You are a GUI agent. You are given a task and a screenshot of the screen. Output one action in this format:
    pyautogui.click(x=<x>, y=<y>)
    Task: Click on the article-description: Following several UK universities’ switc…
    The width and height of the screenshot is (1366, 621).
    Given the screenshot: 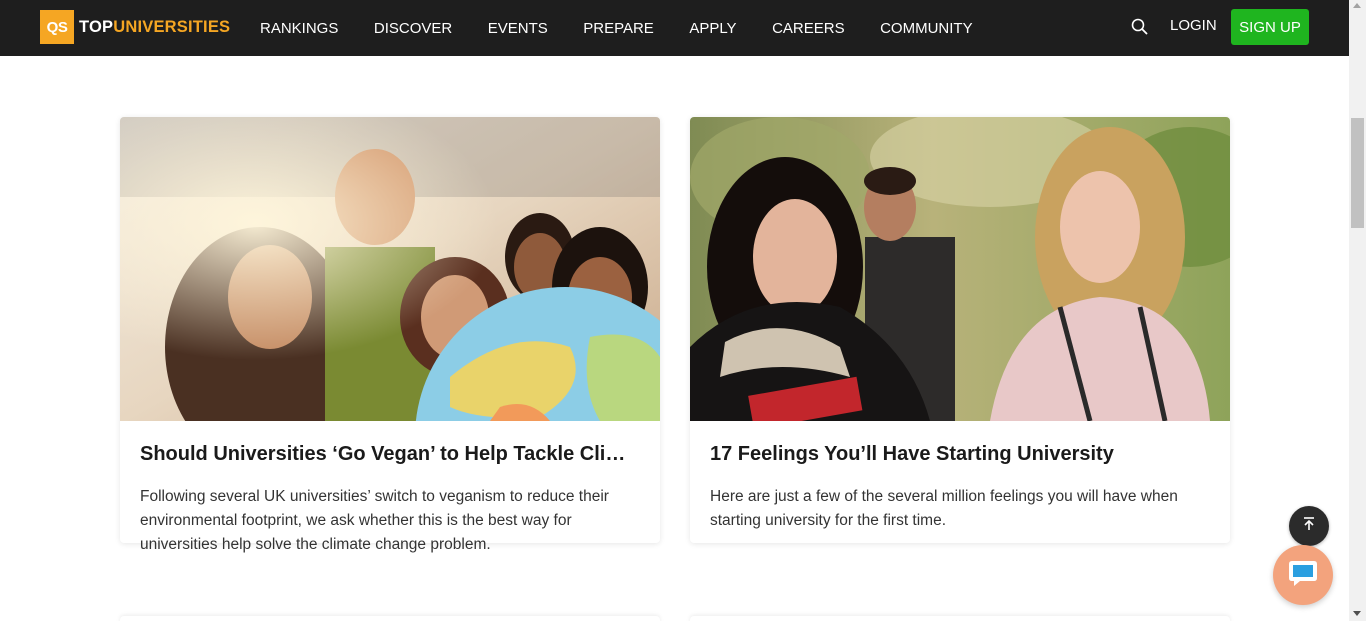 What is the action you would take?
    pyautogui.click(x=374, y=520)
    